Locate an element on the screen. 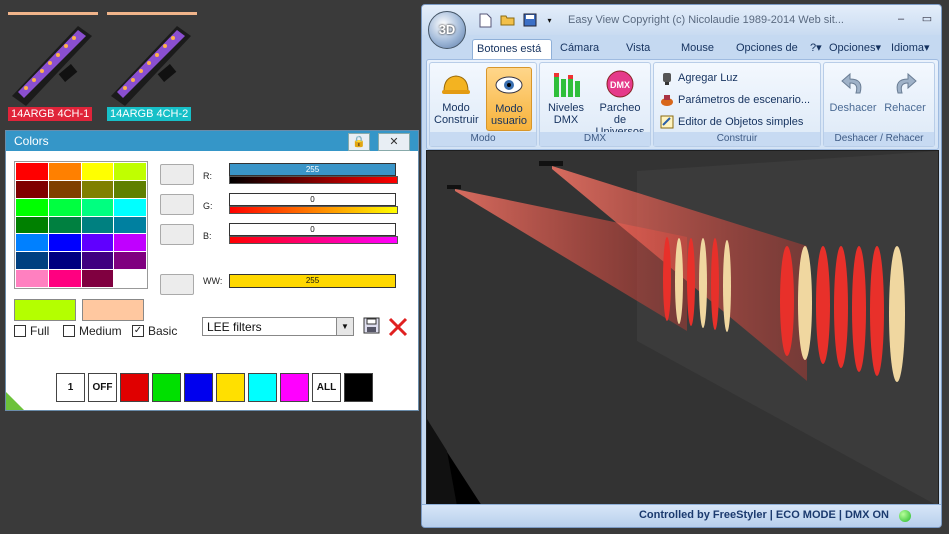 The width and height of the screenshot is (949, 534). open-folder-icon is located at coordinates (507, 20).